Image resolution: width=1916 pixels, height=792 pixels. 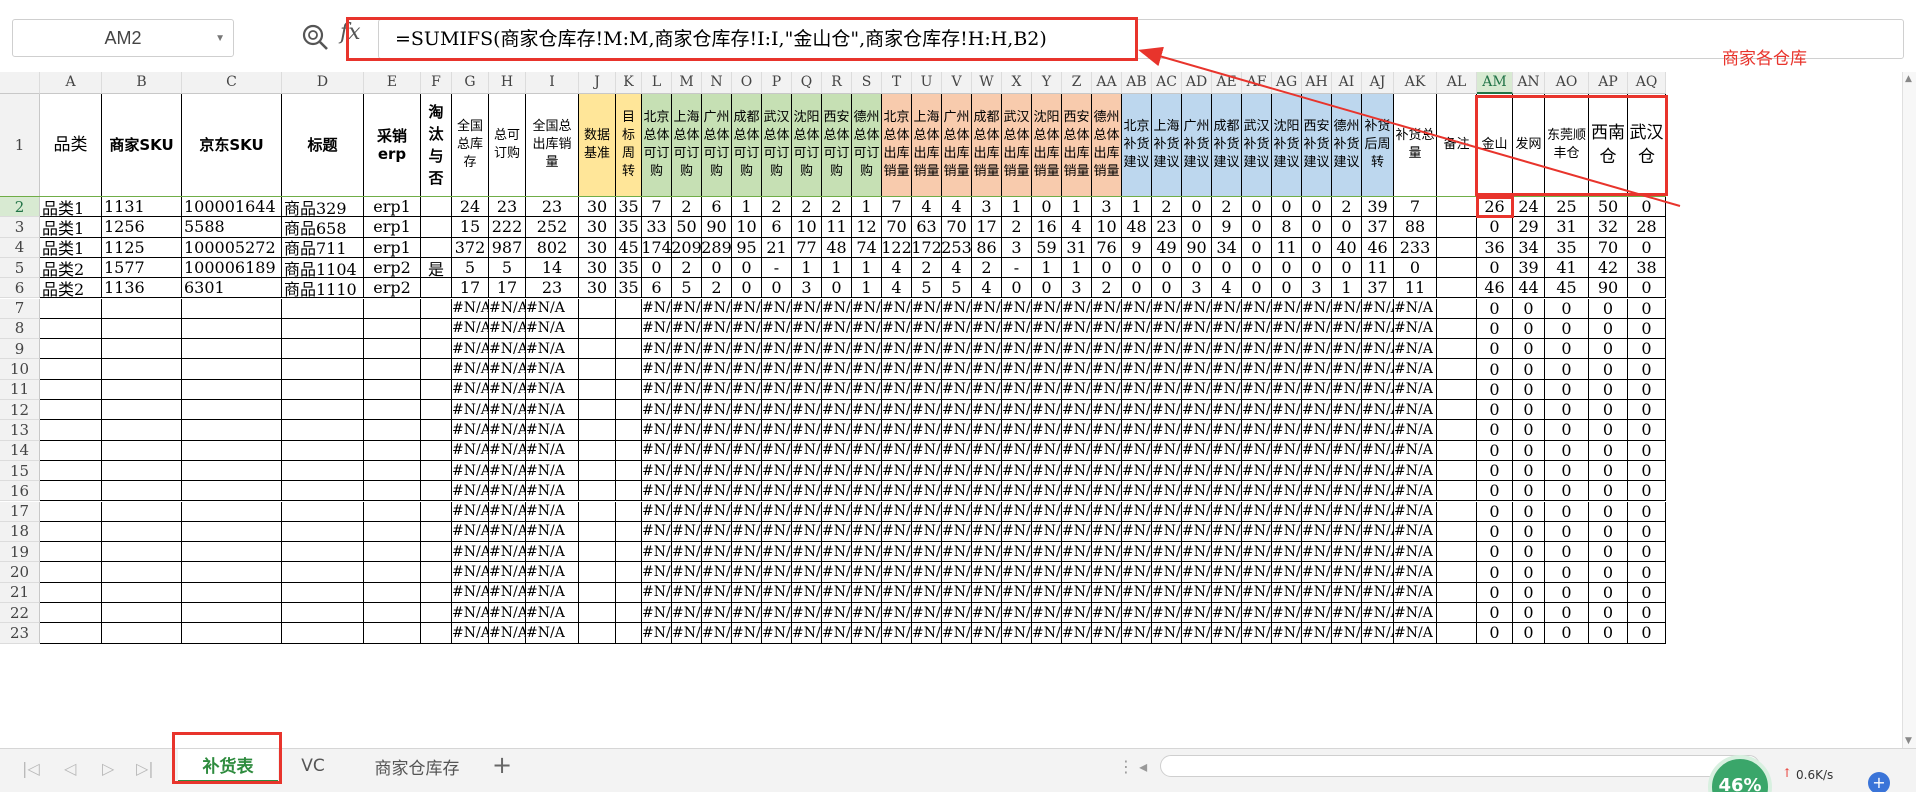 I want to click on cell: 品类2, so click(x=71, y=268).